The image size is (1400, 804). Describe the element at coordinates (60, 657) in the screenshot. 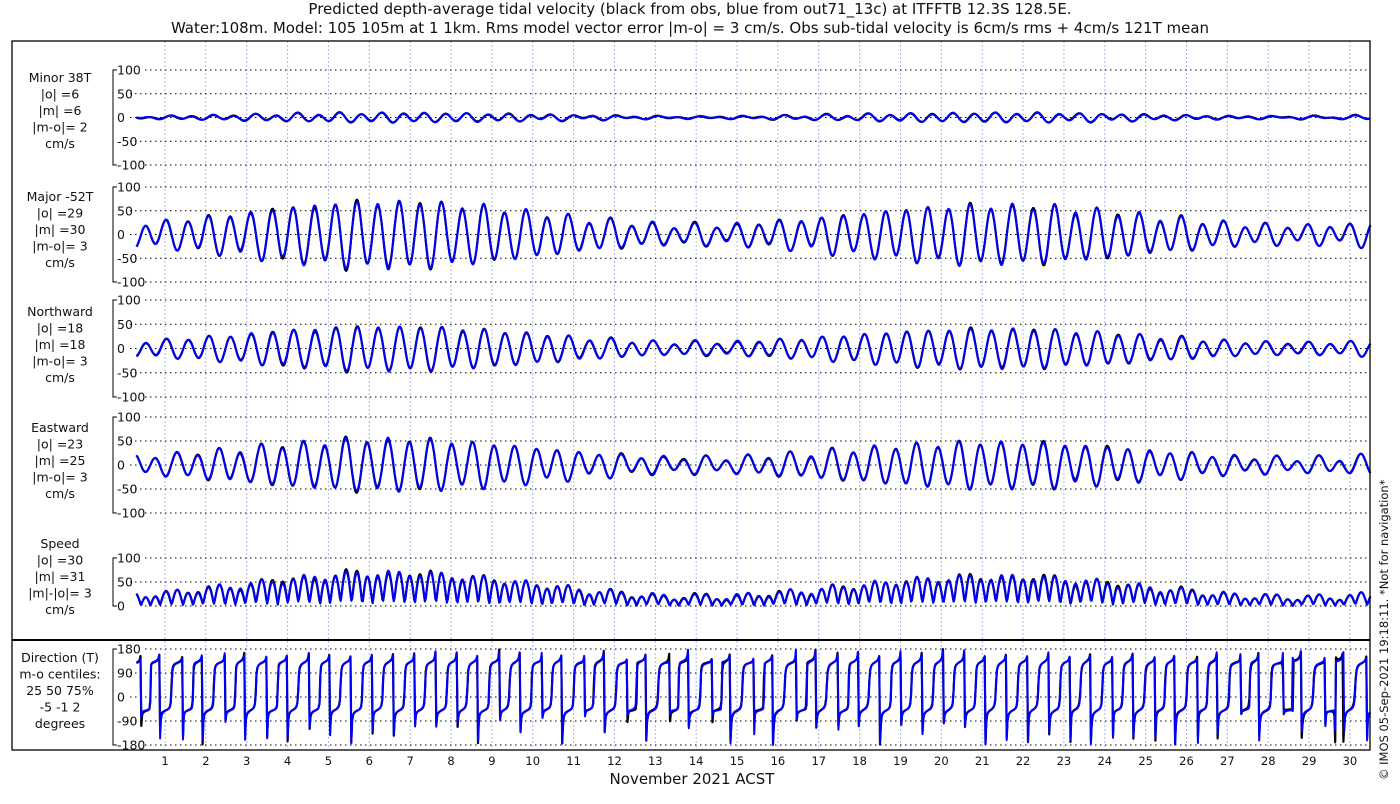

I see `panel-label-line: Direction (T)` at that location.